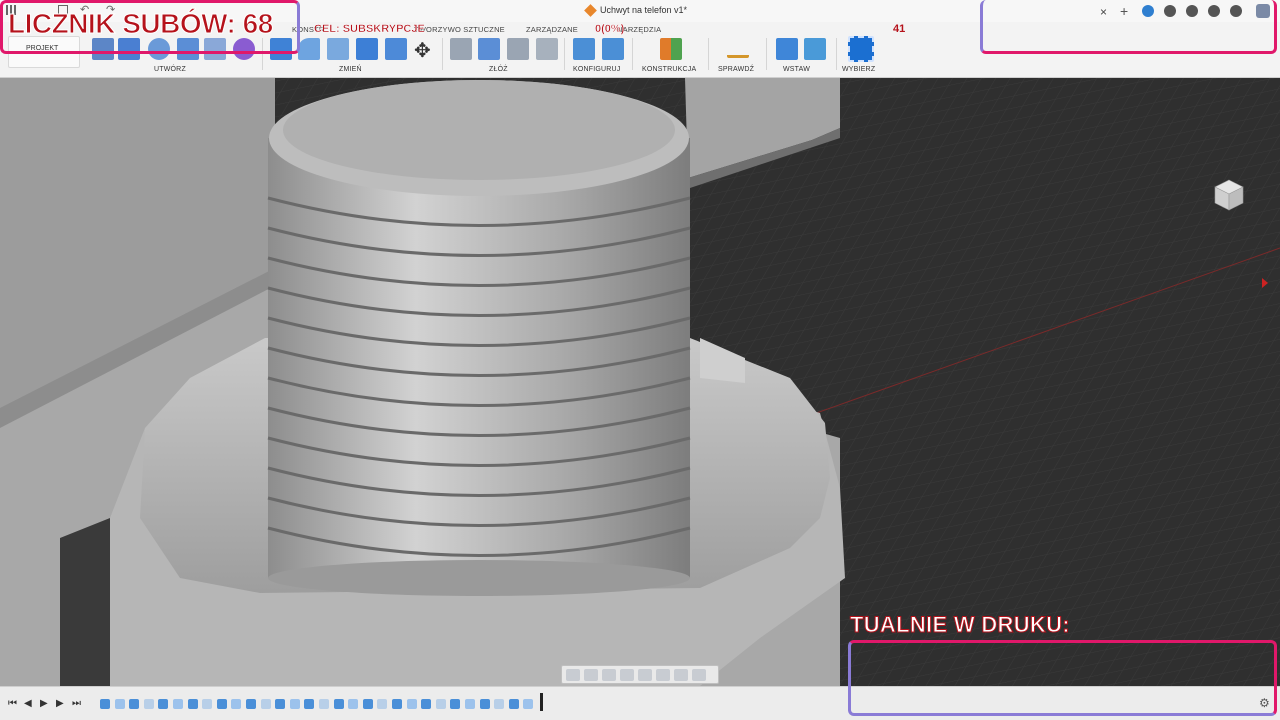 The width and height of the screenshot is (1280, 720). I want to click on overlay-count-41: 41, so click(899, 29).